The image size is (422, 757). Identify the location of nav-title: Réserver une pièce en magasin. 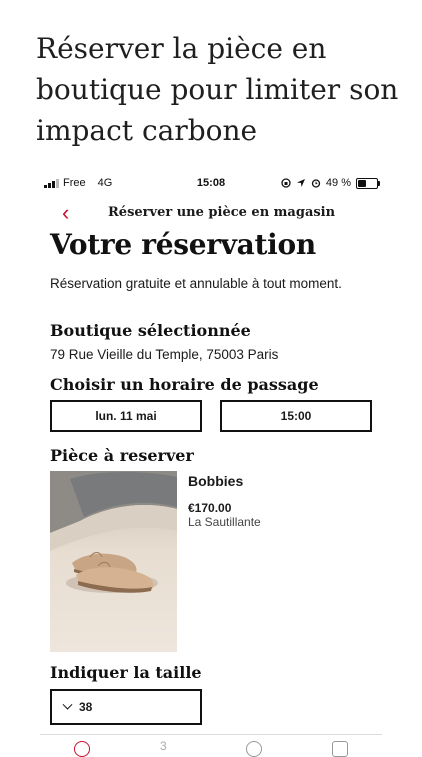
(222, 212).